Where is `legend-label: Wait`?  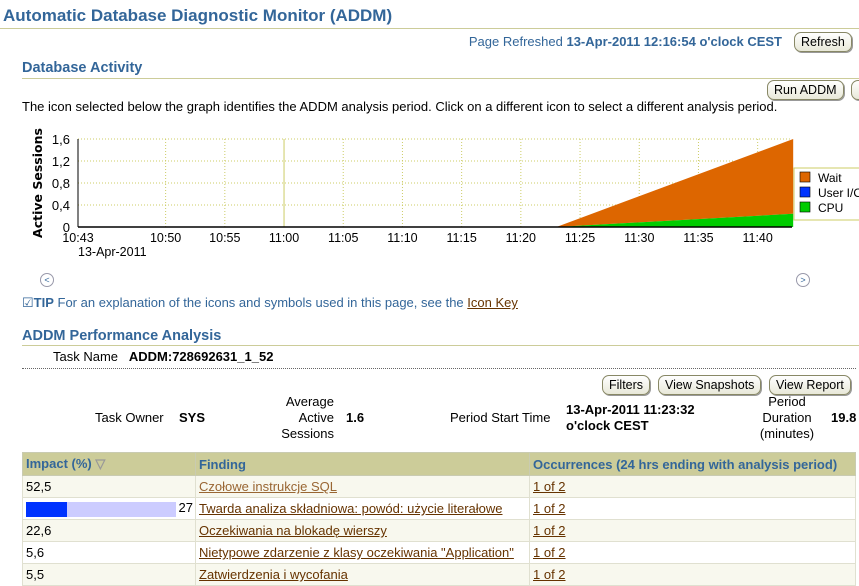 legend-label: Wait is located at coordinates (830, 178).